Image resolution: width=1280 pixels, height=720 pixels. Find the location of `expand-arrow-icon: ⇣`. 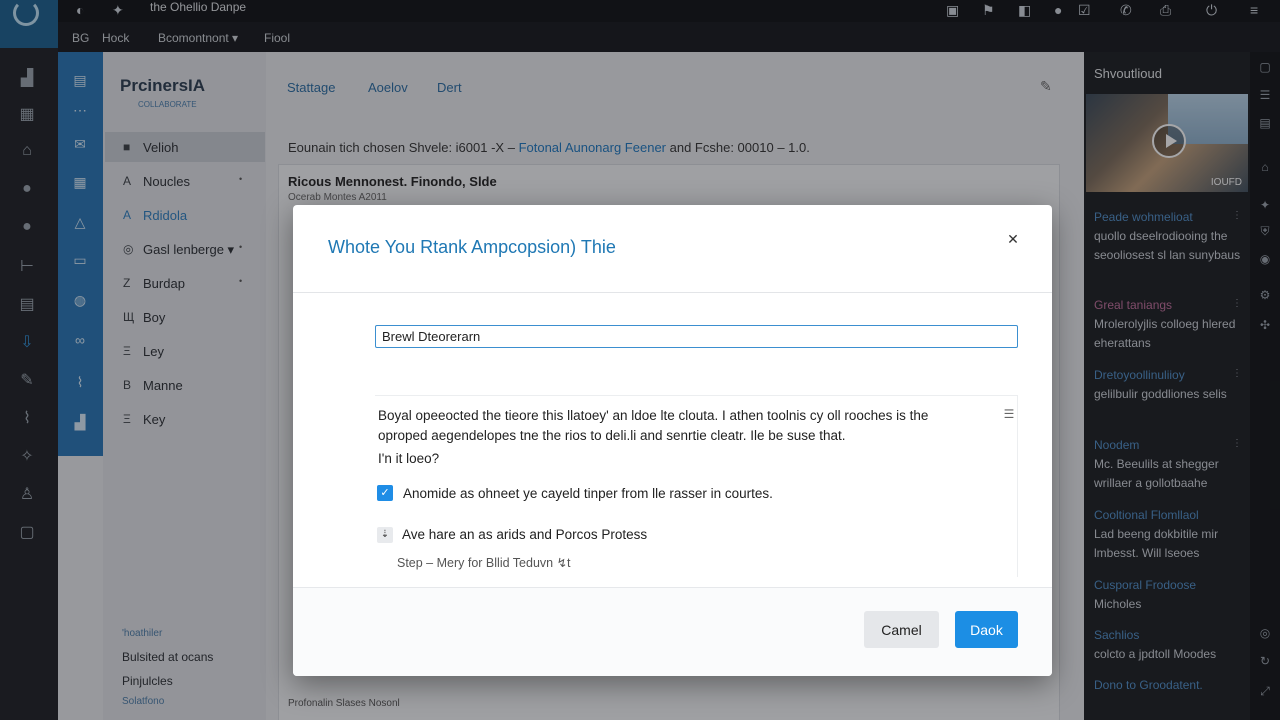

expand-arrow-icon: ⇣ is located at coordinates (385, 535).